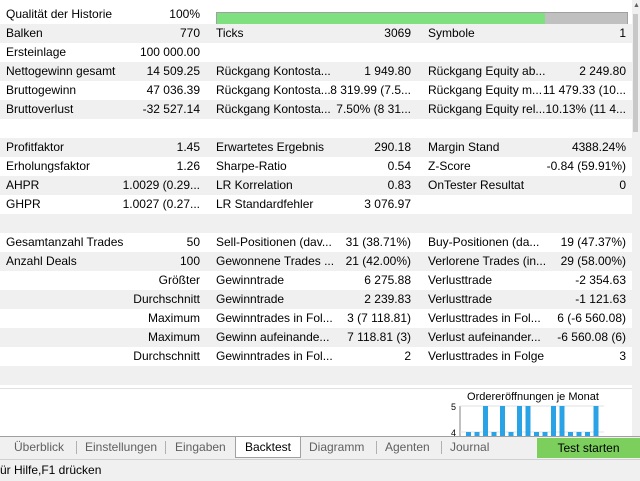 Image resolution: width=640 pixels, height=481 pixels. I want to click on status-text: ür Hilfe,F1 drücken, so click(51, 470).